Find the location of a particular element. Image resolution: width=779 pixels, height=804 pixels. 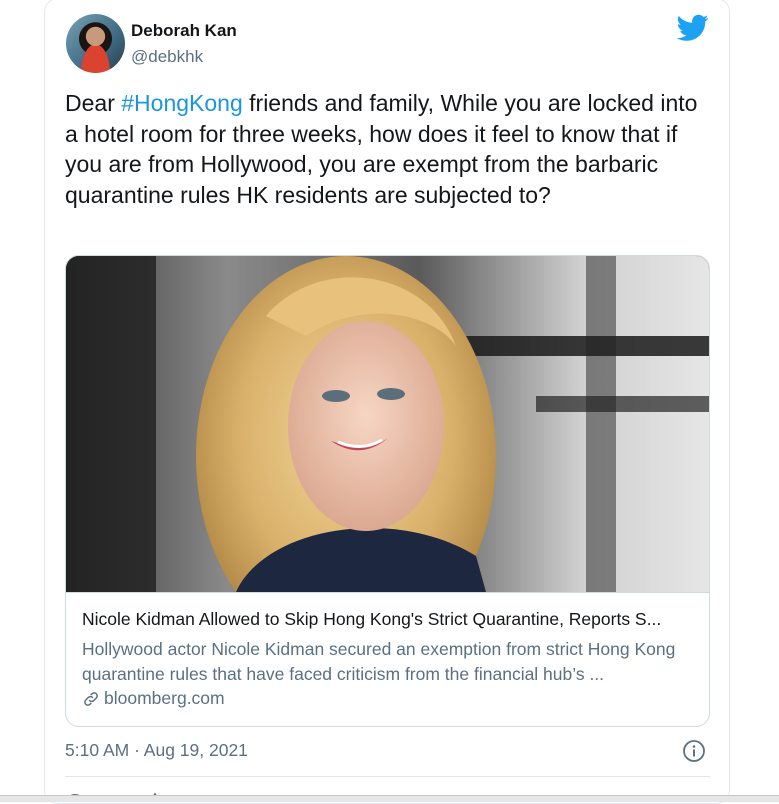

card-domain-text: bloomberg.com is located at coordinates (164, 698).